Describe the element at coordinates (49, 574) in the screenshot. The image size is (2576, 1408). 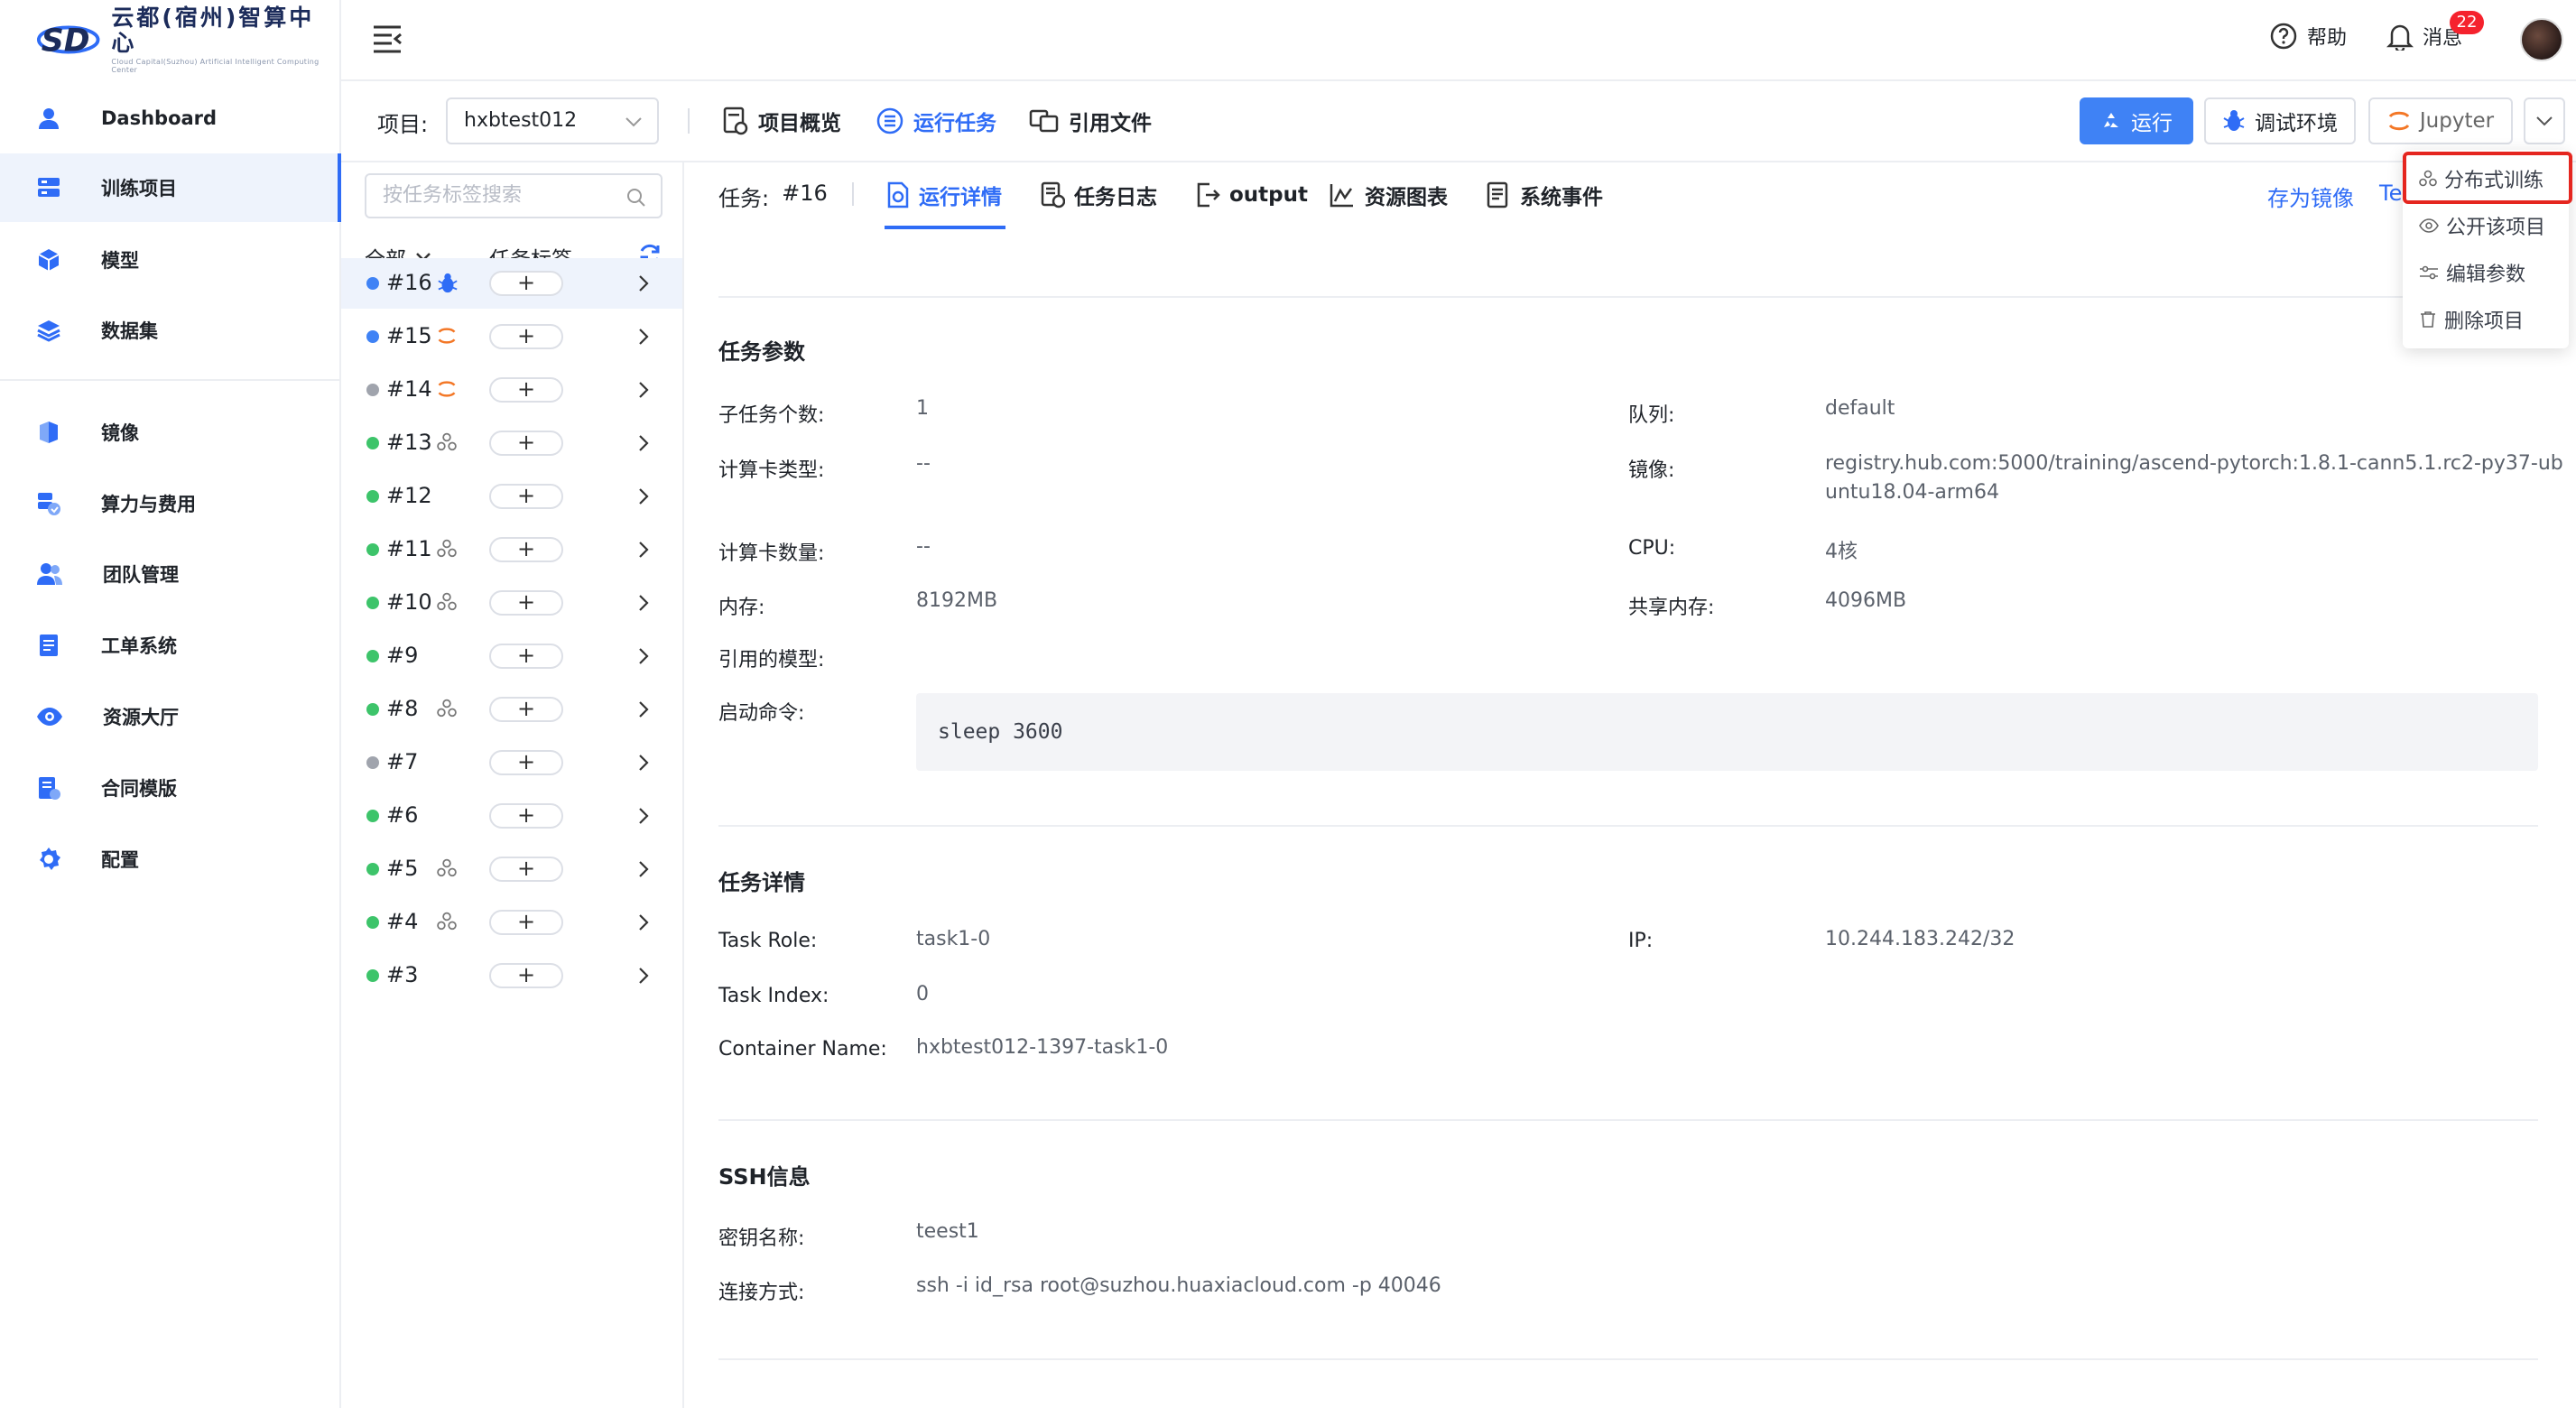
I see `team-icon` at that location.